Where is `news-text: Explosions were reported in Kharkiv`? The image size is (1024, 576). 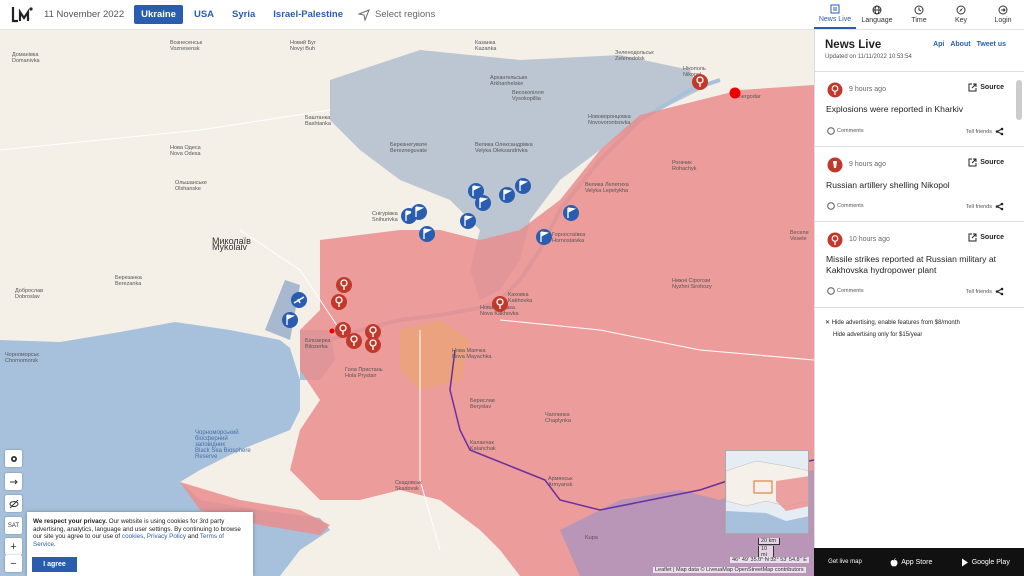
news-text: Explosions were reported in Kharkiv is located at coordinates (916, 109).